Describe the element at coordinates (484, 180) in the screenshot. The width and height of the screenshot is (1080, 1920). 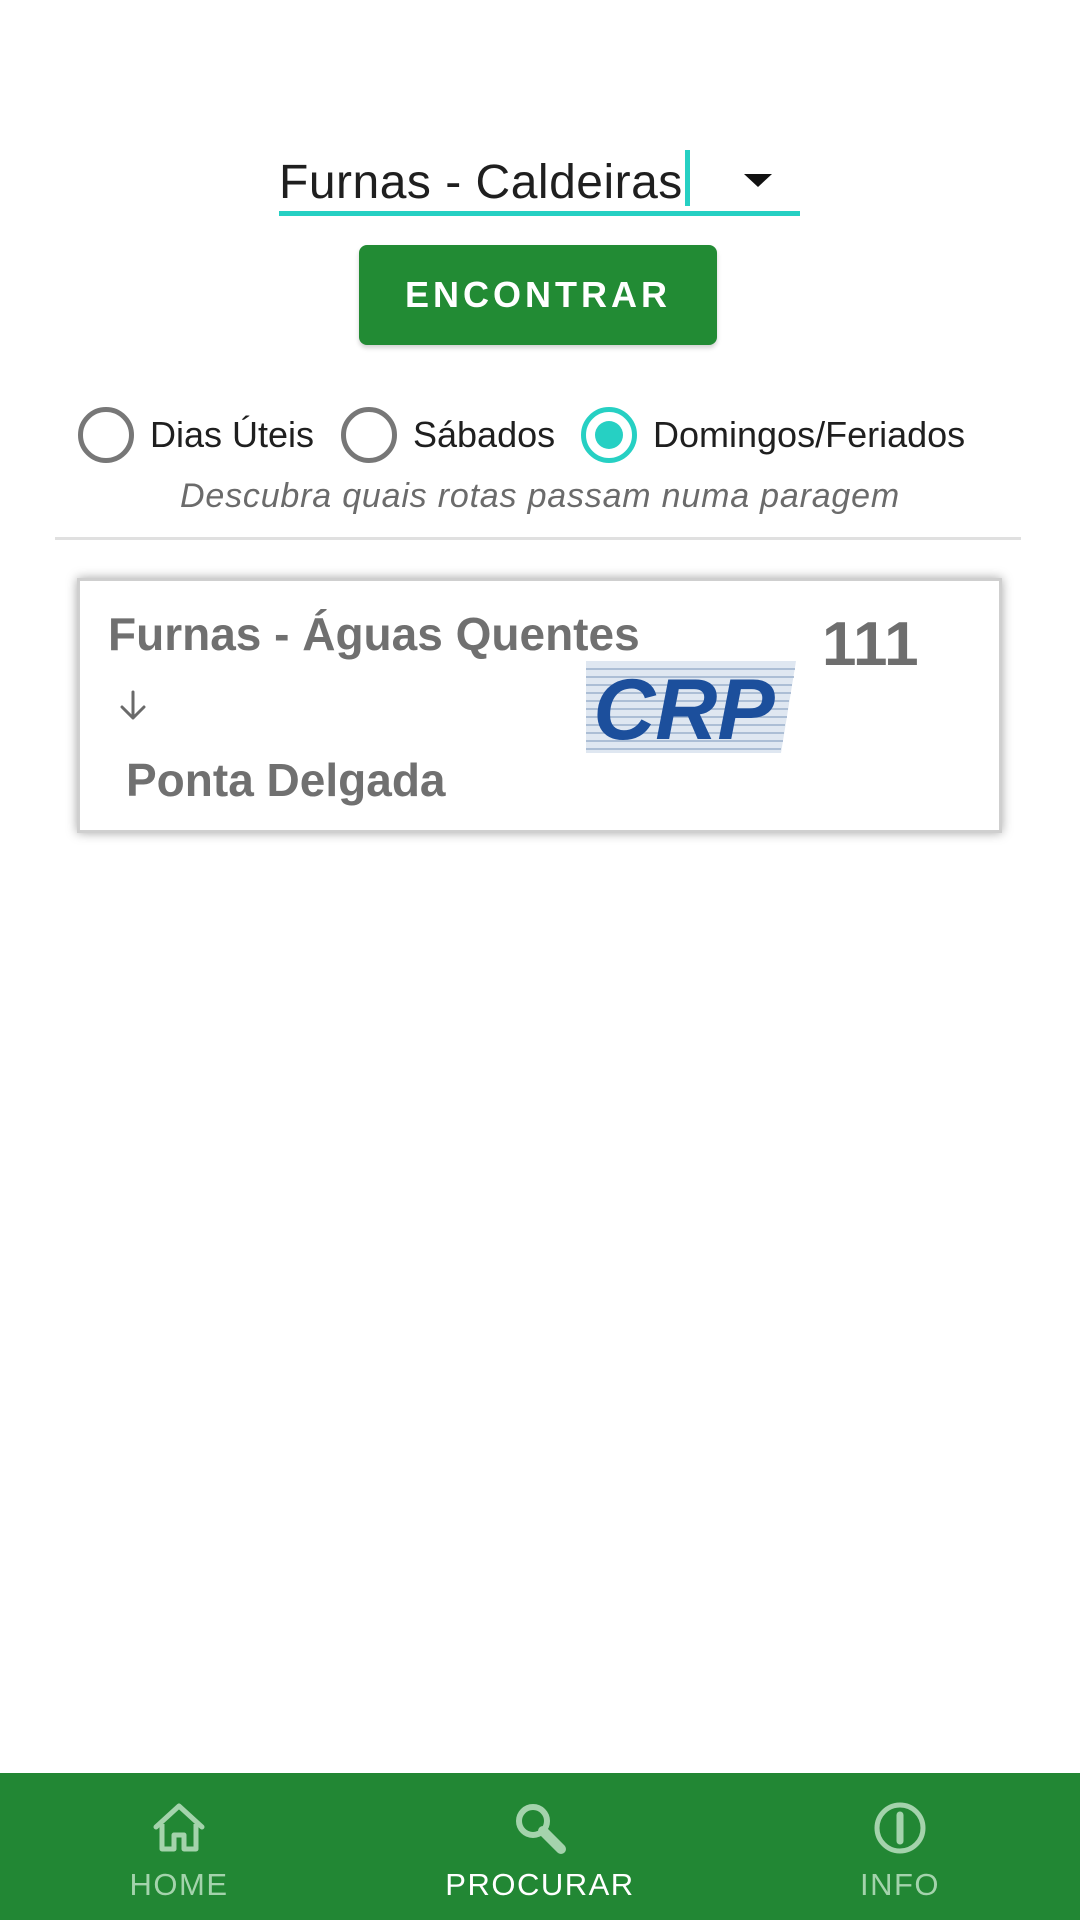
I see `stop-dropdown-value: Furnas - Caldeiras` at that location.